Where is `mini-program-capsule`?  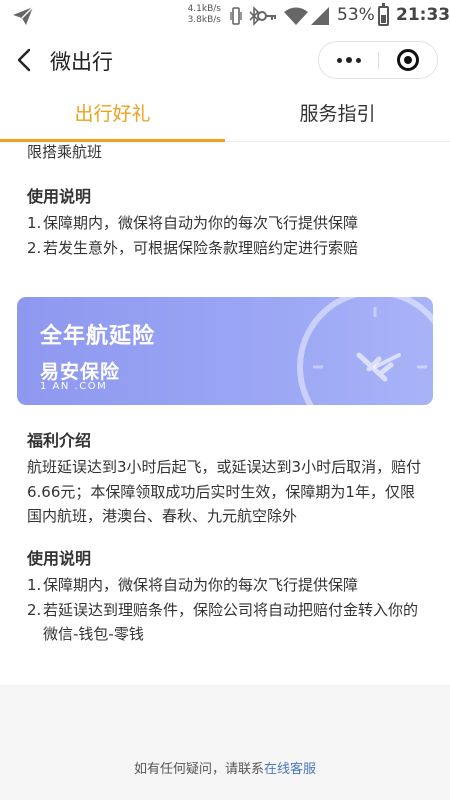 mini-program-capsule is located at coordinates (378, 60).